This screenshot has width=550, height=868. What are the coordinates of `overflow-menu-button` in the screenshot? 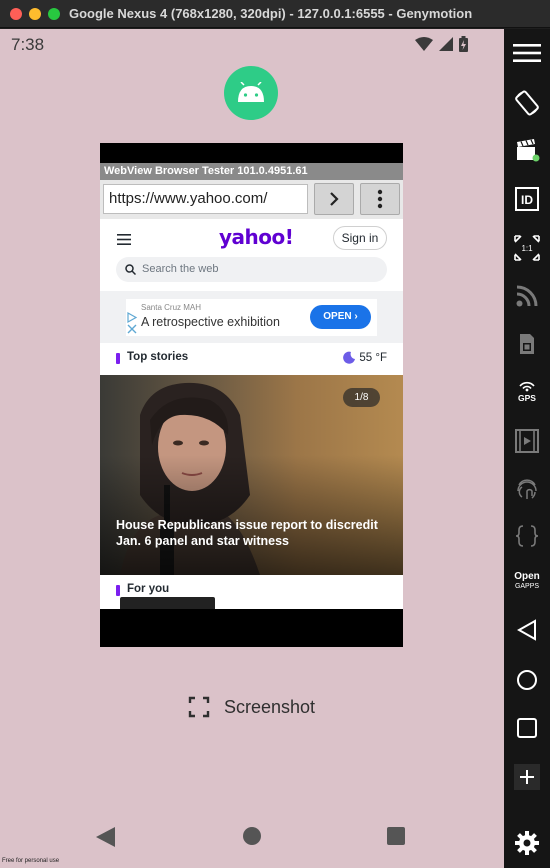 It's located at (380, 199).